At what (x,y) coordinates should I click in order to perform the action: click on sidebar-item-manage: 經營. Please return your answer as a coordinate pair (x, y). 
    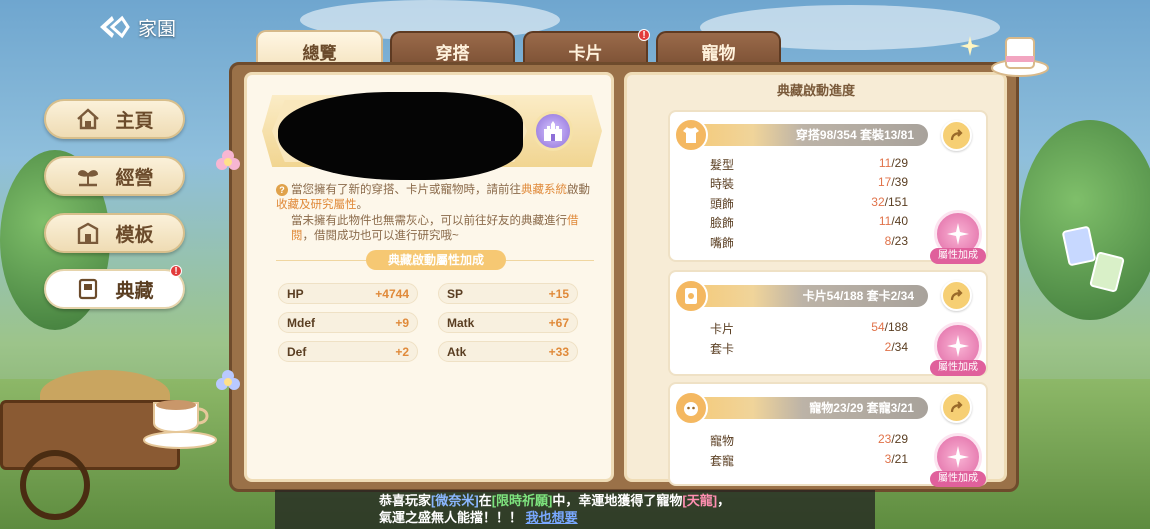
    Looking at the image, I should click on (114, 176).